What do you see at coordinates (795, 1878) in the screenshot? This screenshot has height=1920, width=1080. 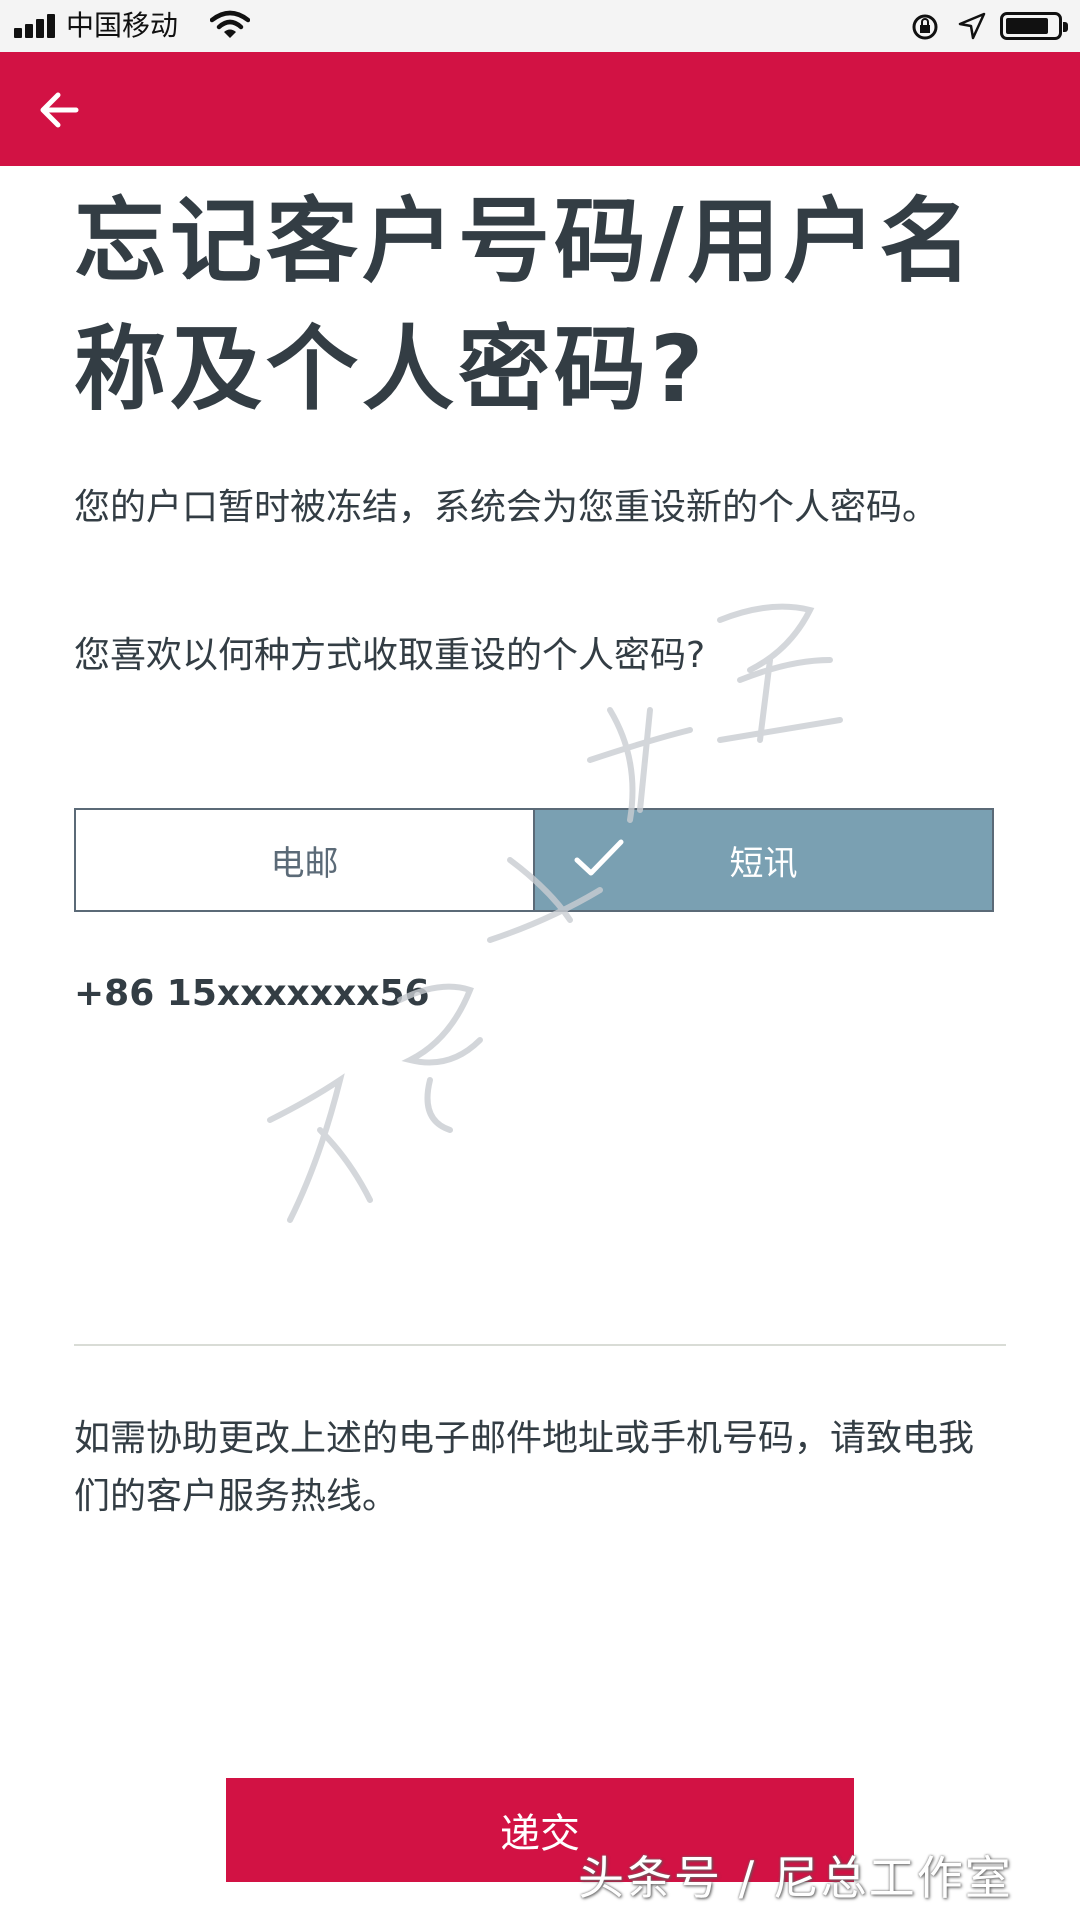 I see `source-watermark: 头条号 / 尼总工作室` at bounding box center [795, 1878].